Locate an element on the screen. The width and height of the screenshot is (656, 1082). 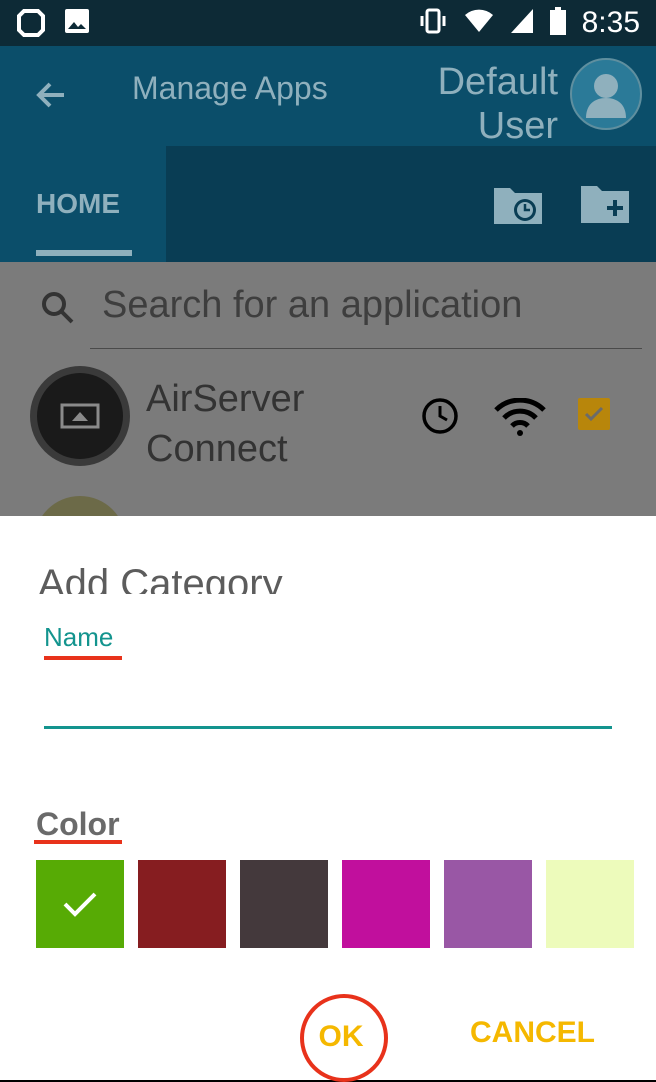
search-input: Search for an application is located at coordinates (312, 305).